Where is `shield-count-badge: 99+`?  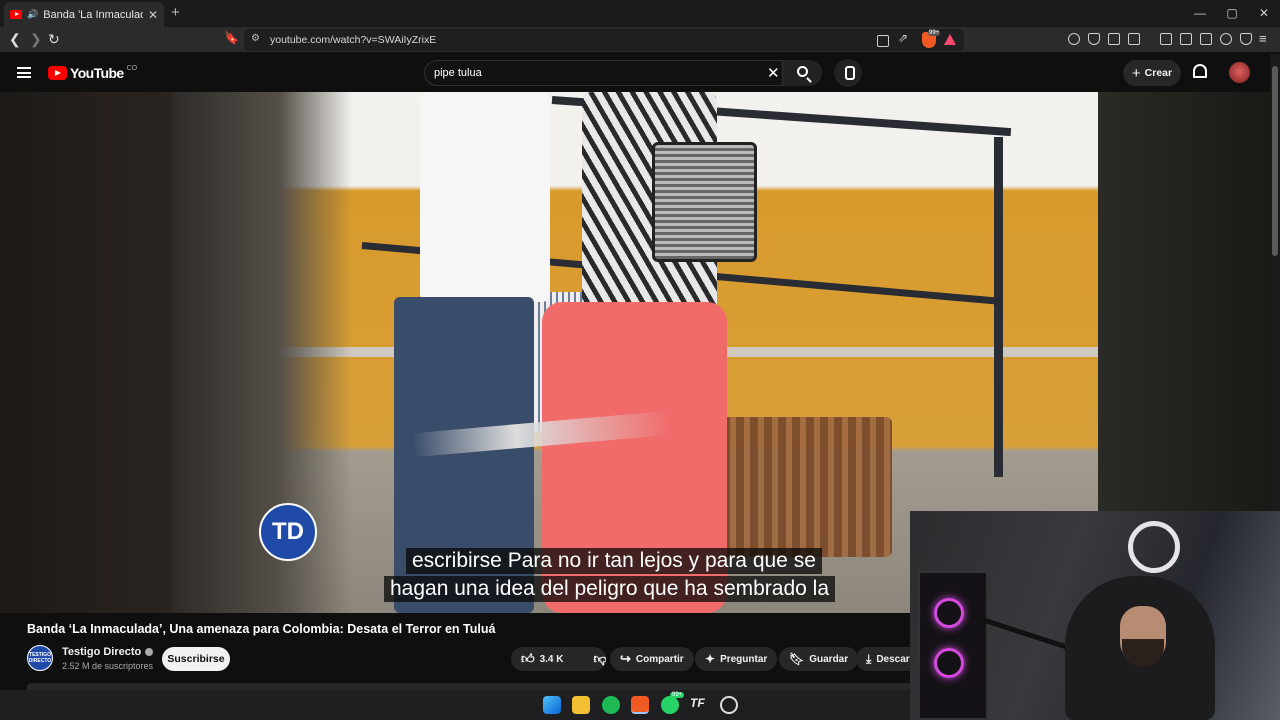
shield-count-badge: 99+ is located at coordinates (934, 33).